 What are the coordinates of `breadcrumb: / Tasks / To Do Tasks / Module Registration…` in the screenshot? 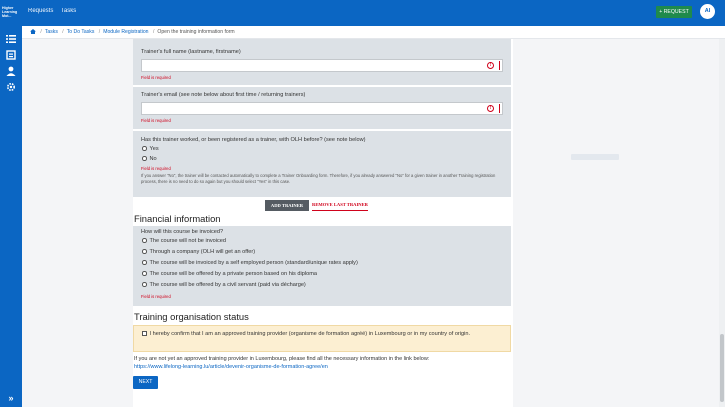 It's located at (373, 32).